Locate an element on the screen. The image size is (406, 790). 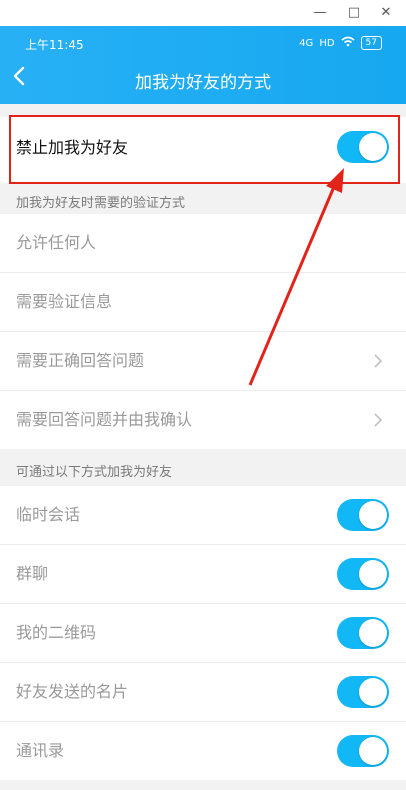
verify-option-answer: 需要正确回答问题 is located at coordinates (203, 361).